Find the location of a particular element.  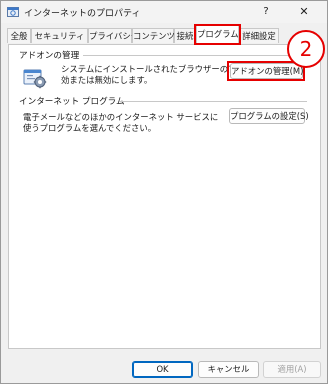

internet-programs-group-divider is located at coordinates (213, 101).